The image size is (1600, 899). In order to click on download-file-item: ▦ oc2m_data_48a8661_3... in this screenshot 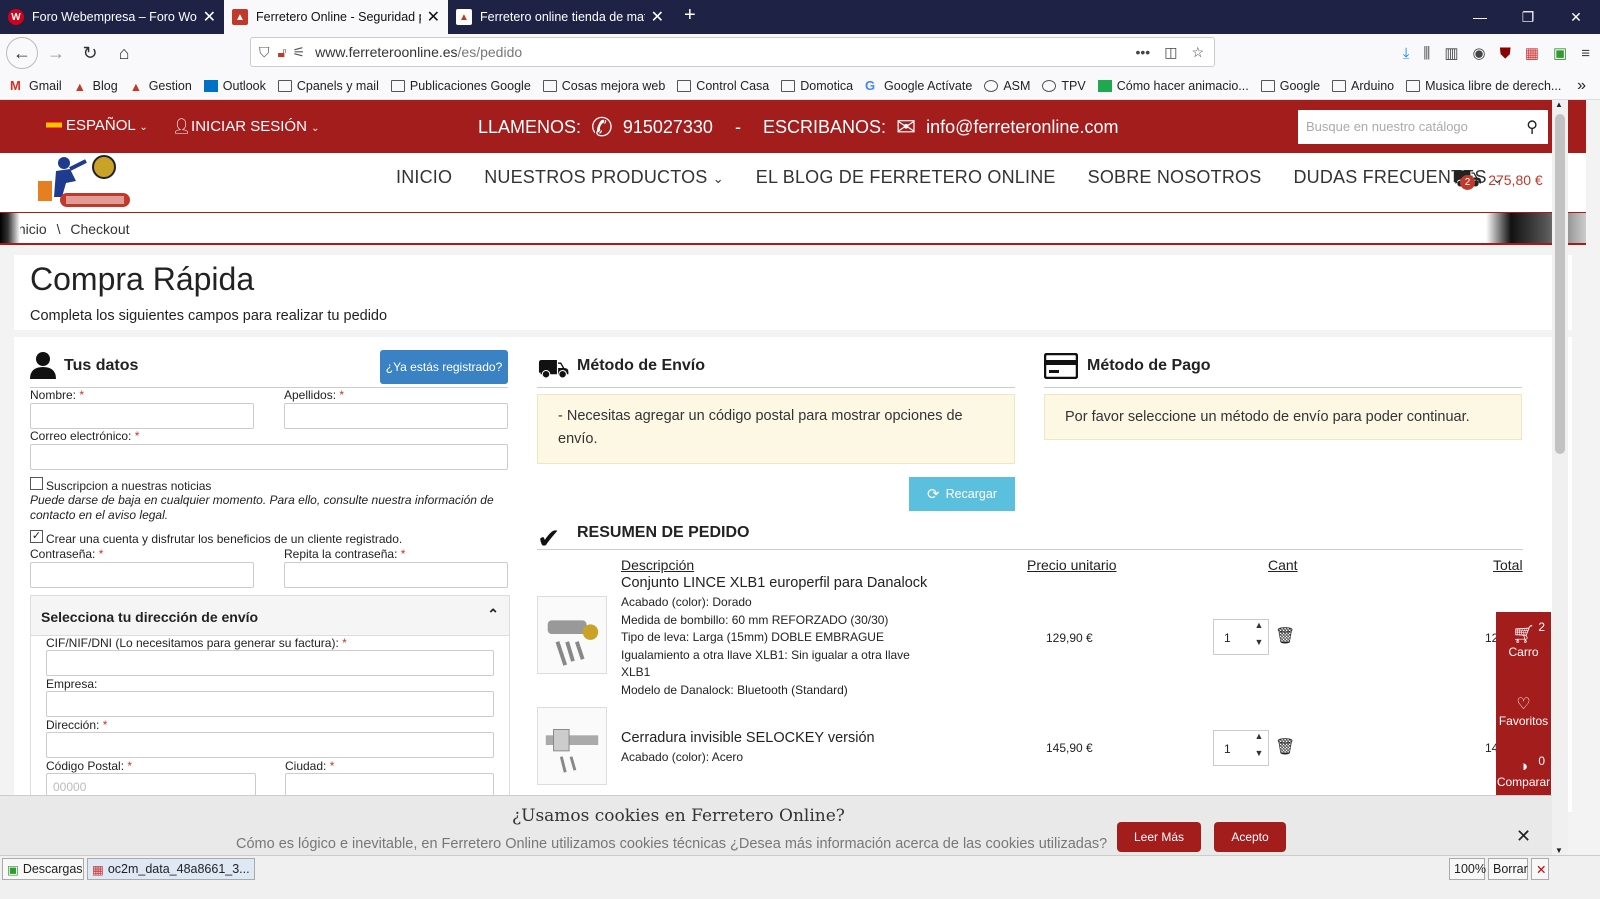, I will do `click(171, 869)`.